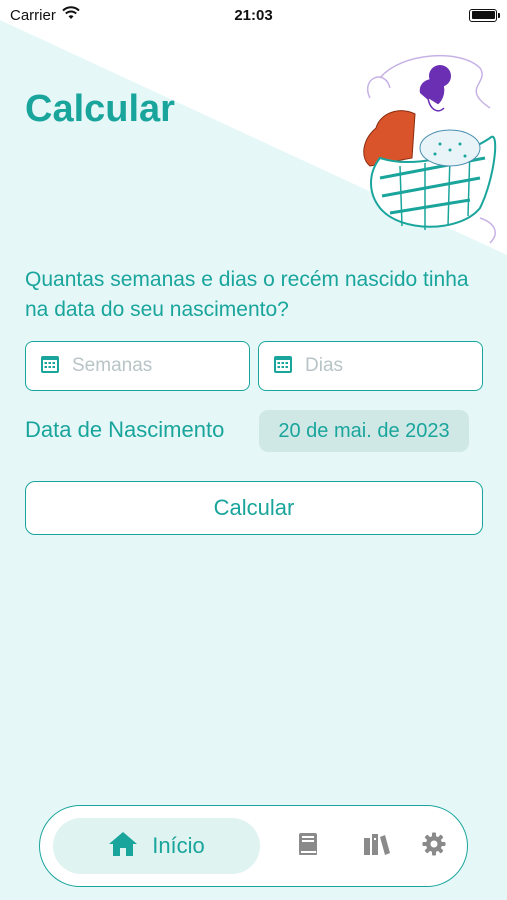 This screenshot has width=507, height=900. What do you see at coordinates (430, 149) in the screenshot?
I see `mother-baby-illustration` at bounding box center [430, 149].